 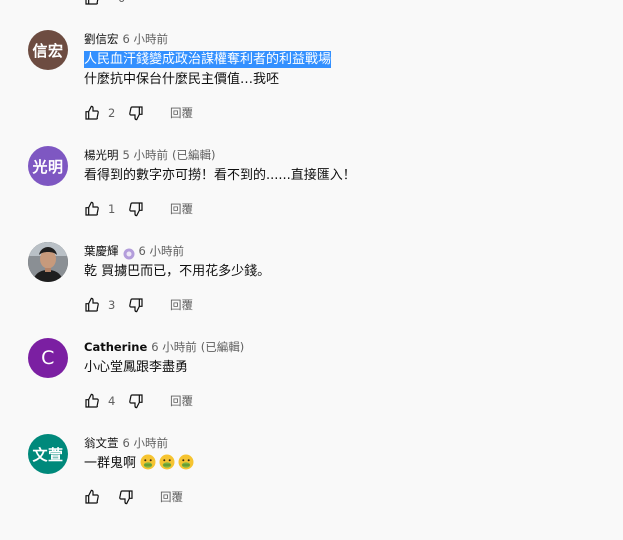 I want to click on like-count: 0, so click(x=125, y=2).